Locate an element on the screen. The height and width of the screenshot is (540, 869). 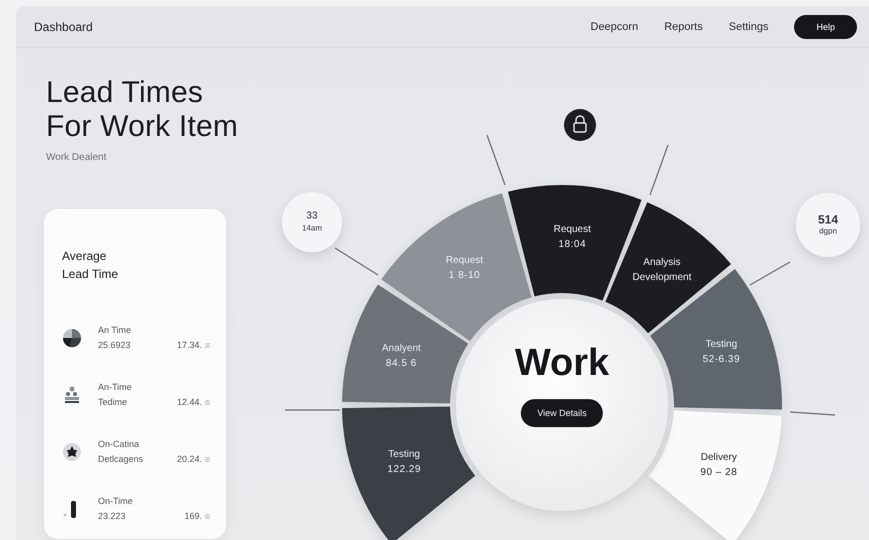
item-value: 20.24. is located at coordinates (189, 459).